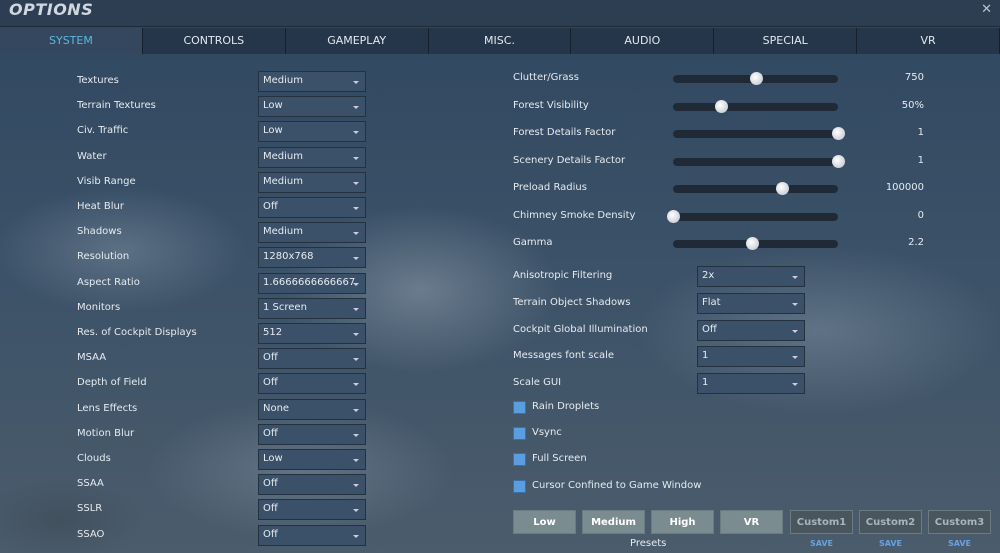 The width and height of the screenshot is (1000, 553). What do you see at coordinates (890, 522) in the screenshot?
I see `preset-custom2-button: Custom2` at bounding box center [890, 522].